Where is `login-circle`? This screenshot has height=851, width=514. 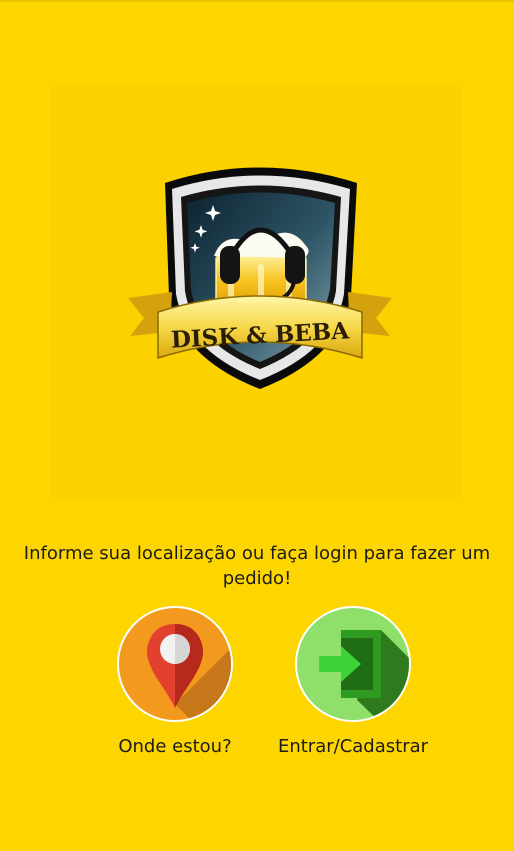 login-circle is located at coordinates (353, 664).